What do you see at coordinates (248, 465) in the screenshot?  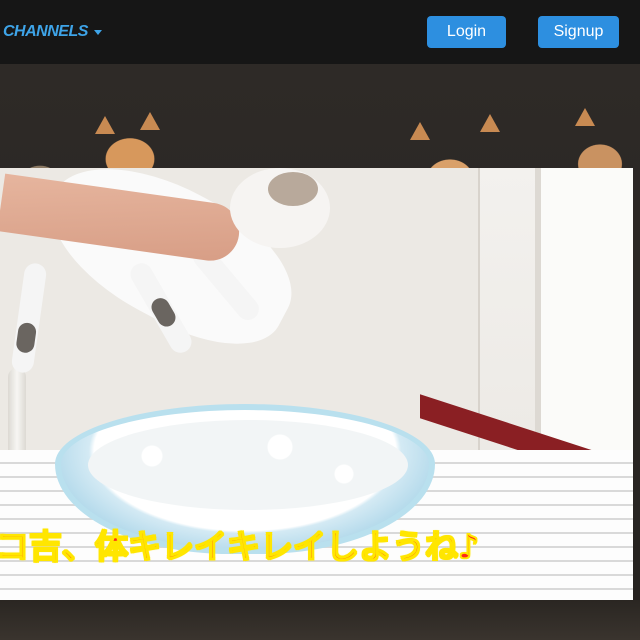 I see `video-foam` at bounding box center [248, 465].